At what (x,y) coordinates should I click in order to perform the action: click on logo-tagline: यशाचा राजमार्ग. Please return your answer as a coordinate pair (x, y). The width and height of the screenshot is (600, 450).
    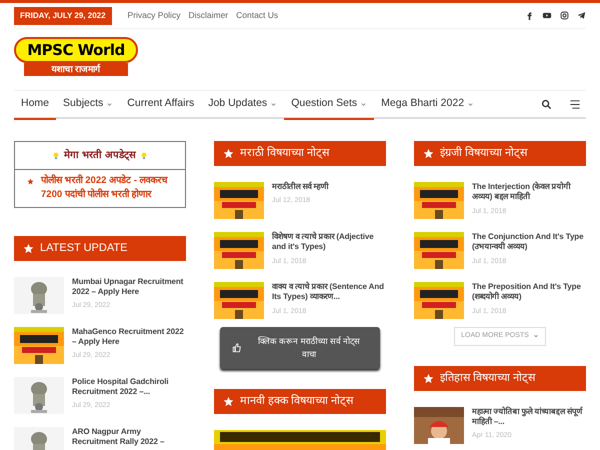
    Looking at the image, I should click on (76, 69).